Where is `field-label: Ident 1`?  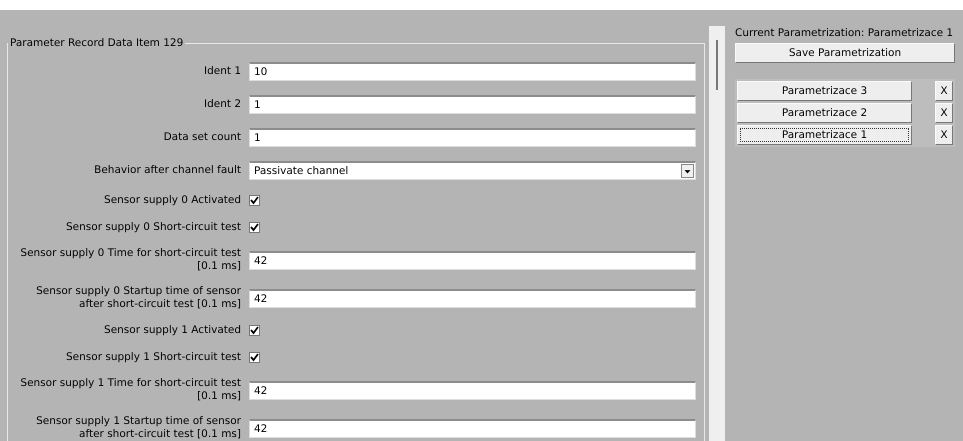
field-label: Ident 1 is located at coordinates (221, 71).